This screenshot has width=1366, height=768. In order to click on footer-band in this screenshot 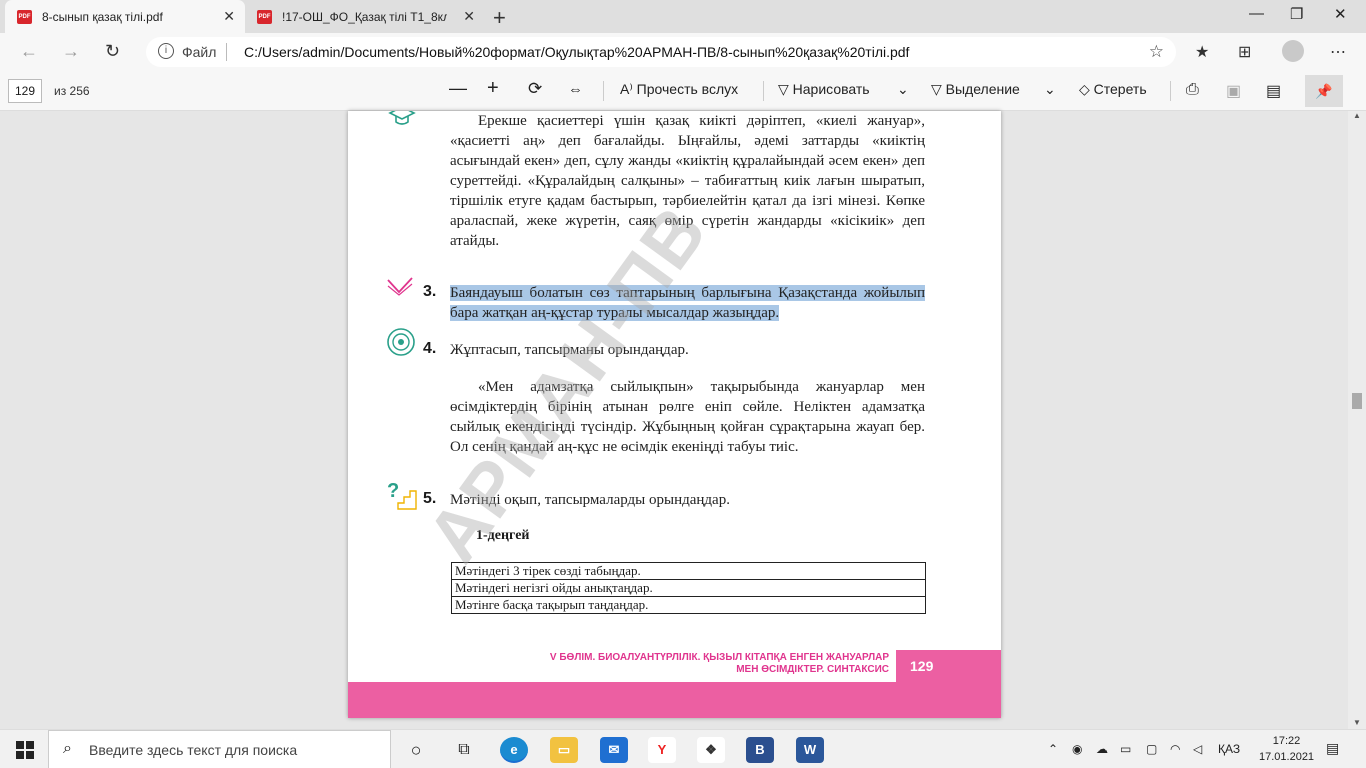, I will do `click(674, 700)`.